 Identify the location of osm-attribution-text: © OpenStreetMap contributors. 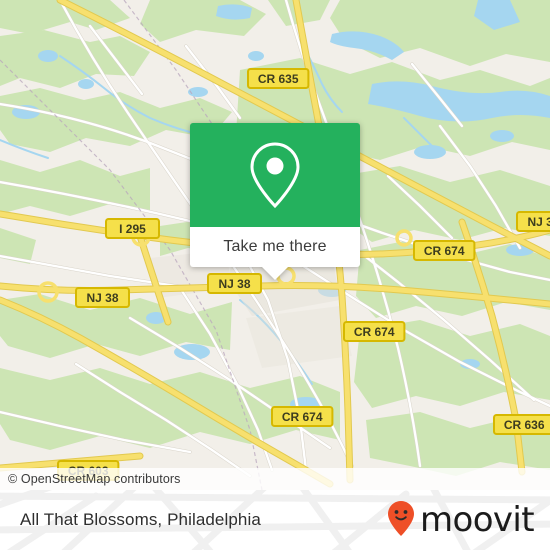
(94, 479).